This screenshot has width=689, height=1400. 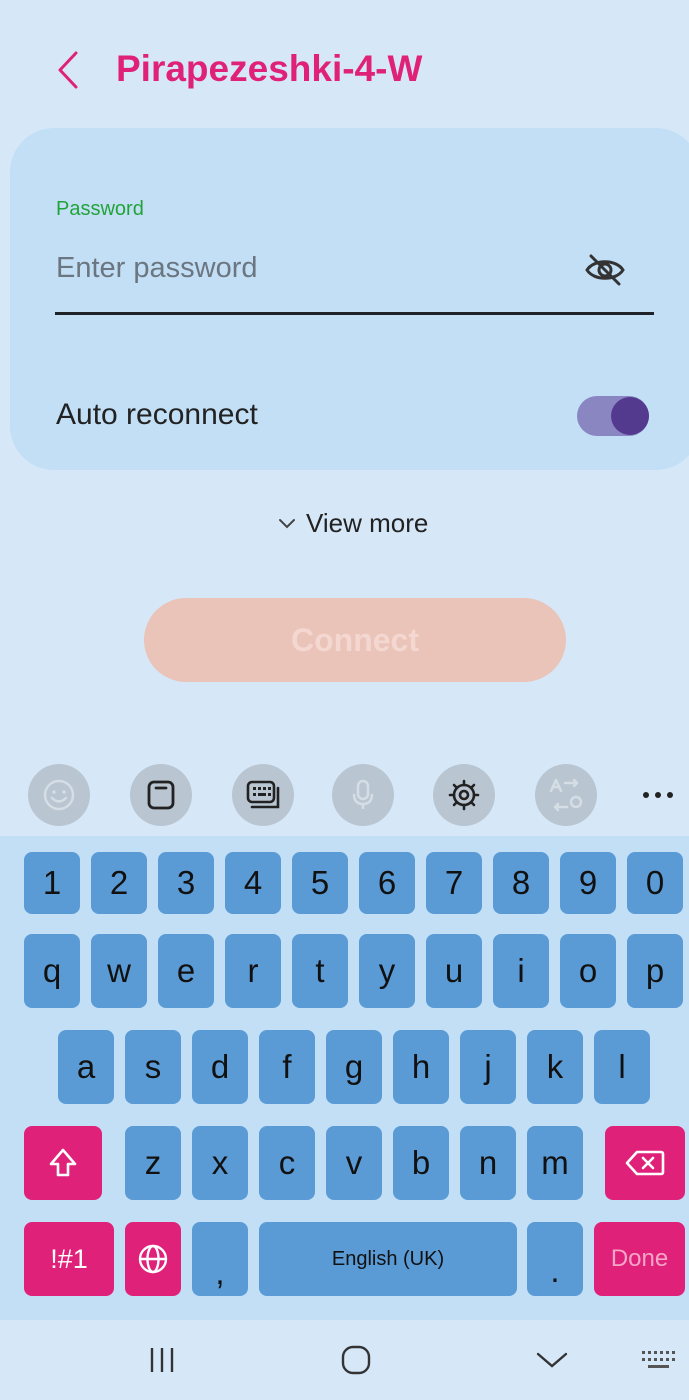 I want to click on translate-button, so click(x=566, y=795).